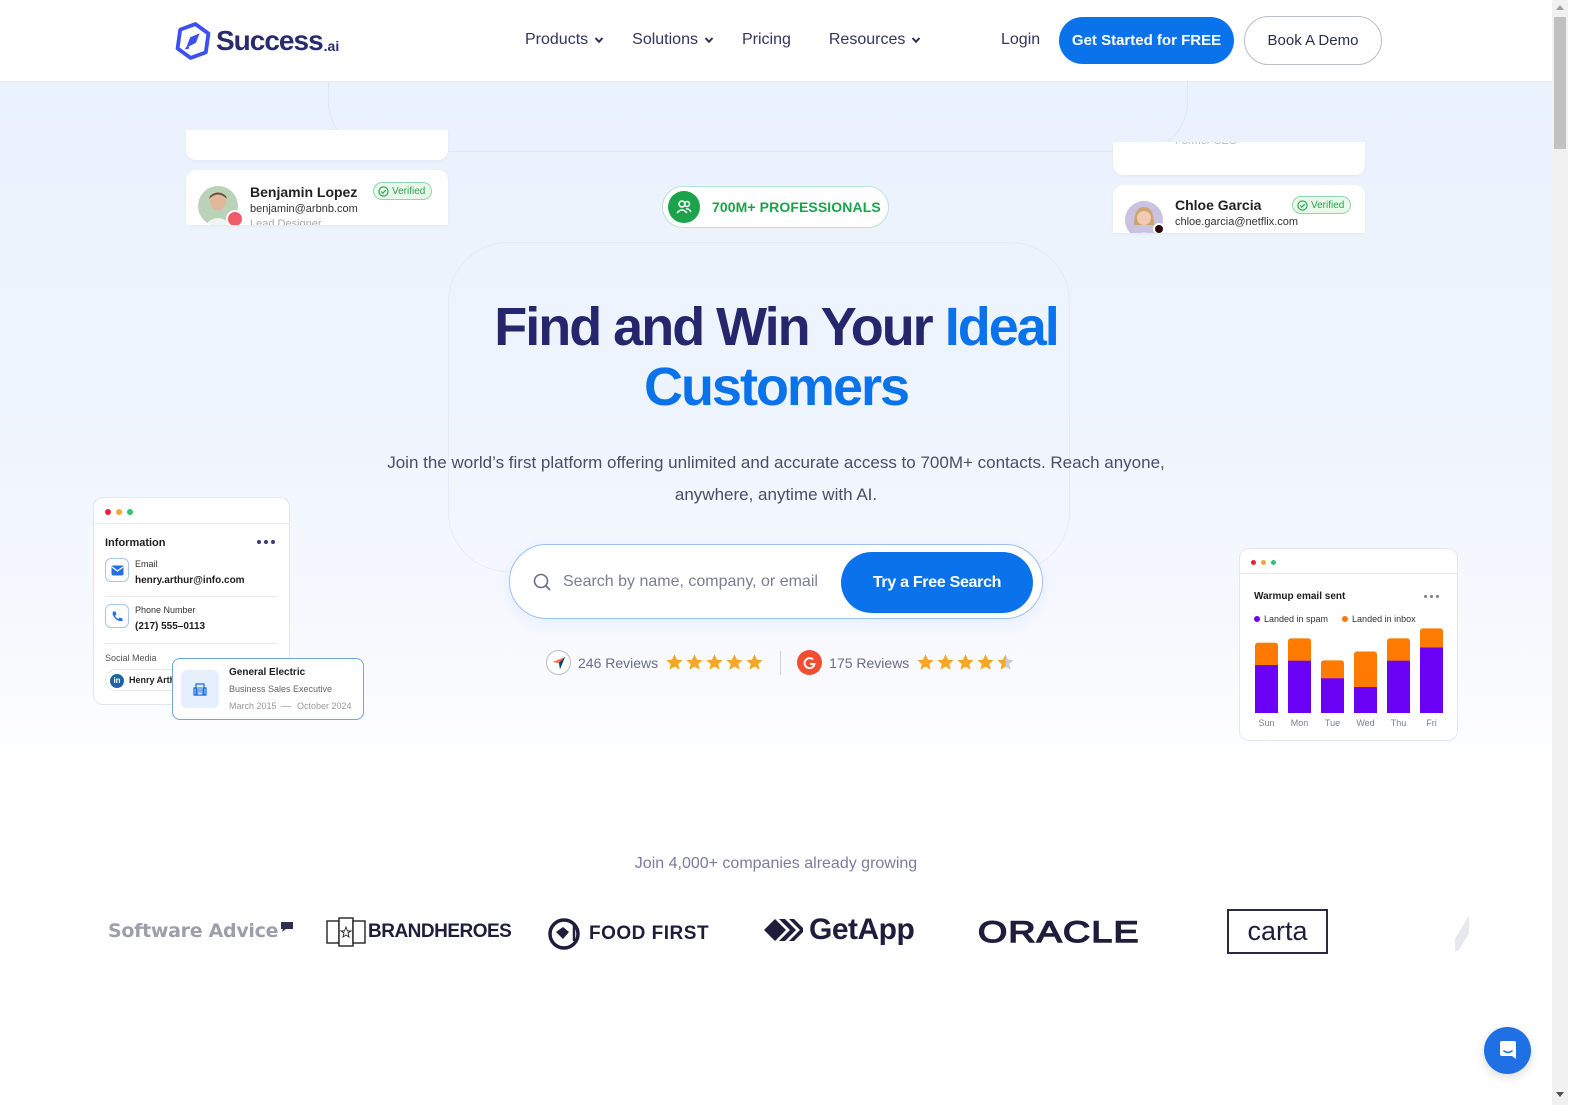 The image size is (1584, 1105). I want to click on x-tick-label: Sun, so click(1266, 723).